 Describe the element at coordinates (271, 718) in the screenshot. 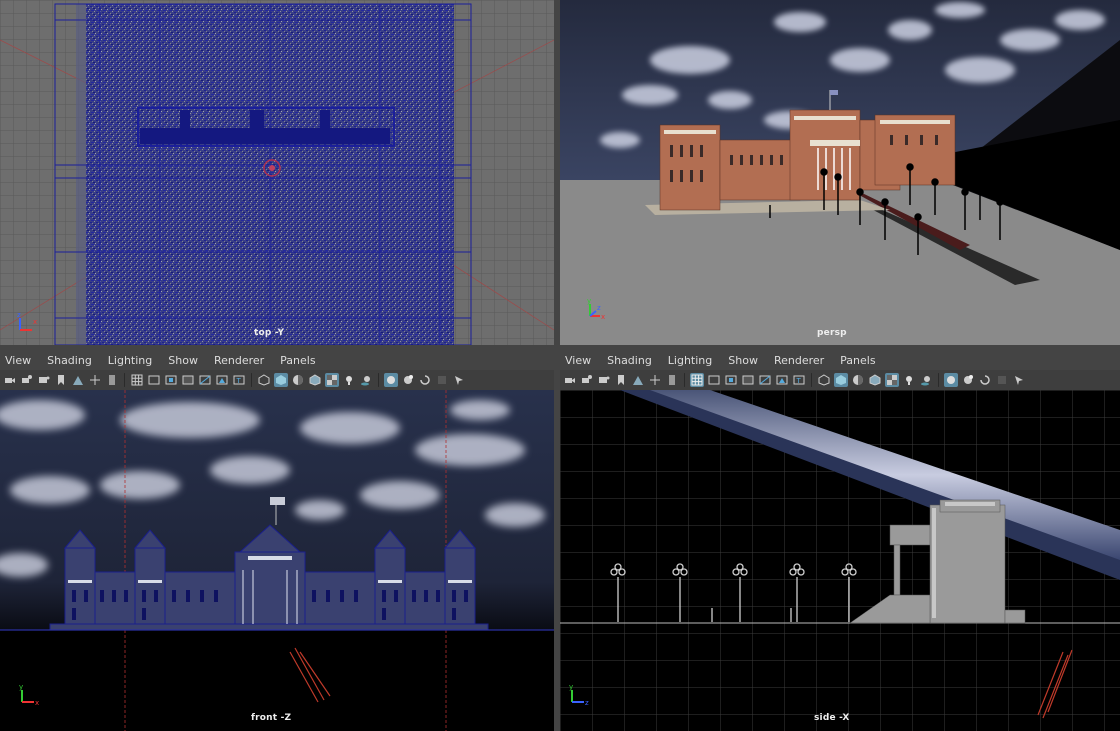

I see `camera-name-label: front -Z` at that location.